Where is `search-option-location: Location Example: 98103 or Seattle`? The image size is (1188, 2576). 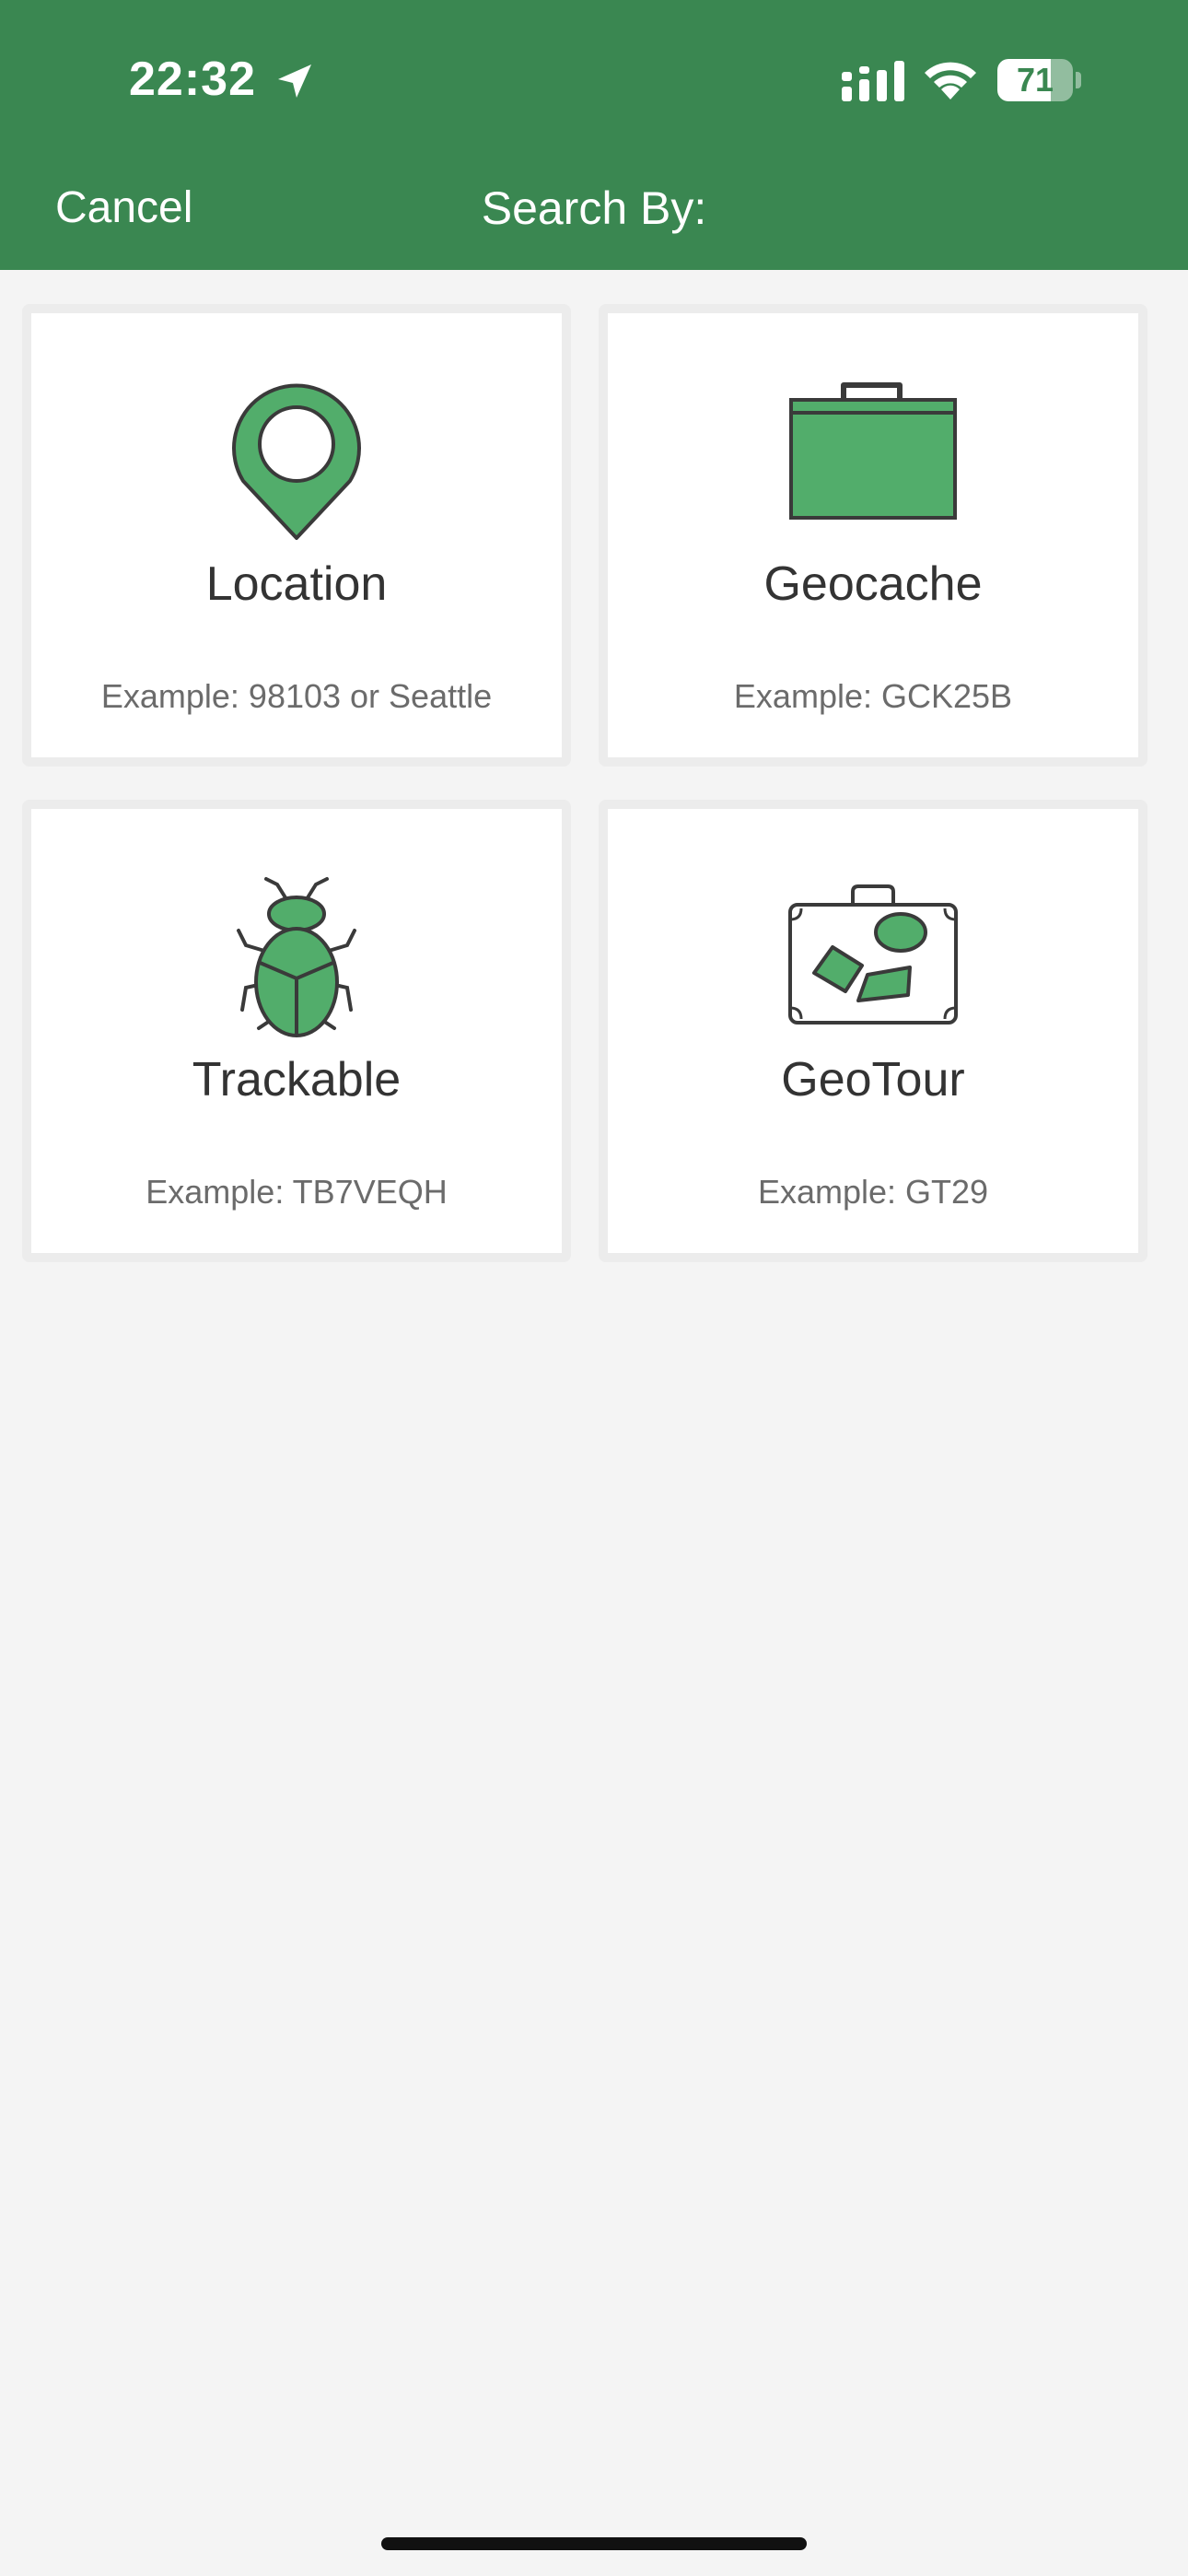
search-option-location: Location Example: 98103 or Seattle is located at coordinates (296, 535).